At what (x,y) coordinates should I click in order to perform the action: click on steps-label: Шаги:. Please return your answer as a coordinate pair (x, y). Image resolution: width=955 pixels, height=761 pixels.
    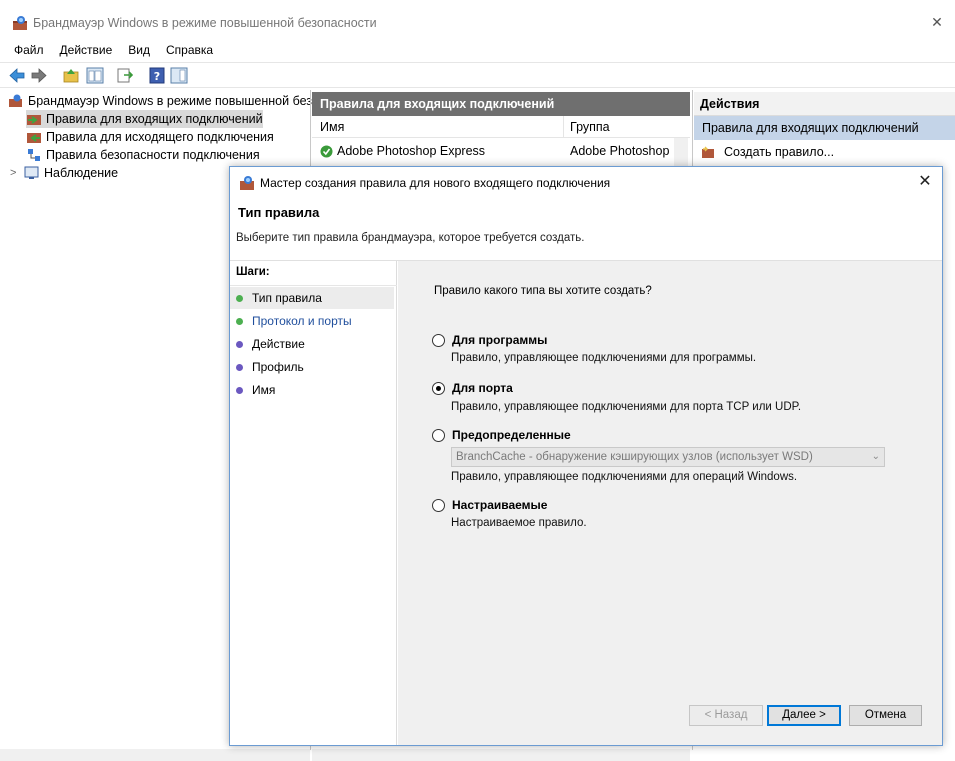
    Looking at the image, I should click on (253, 272).